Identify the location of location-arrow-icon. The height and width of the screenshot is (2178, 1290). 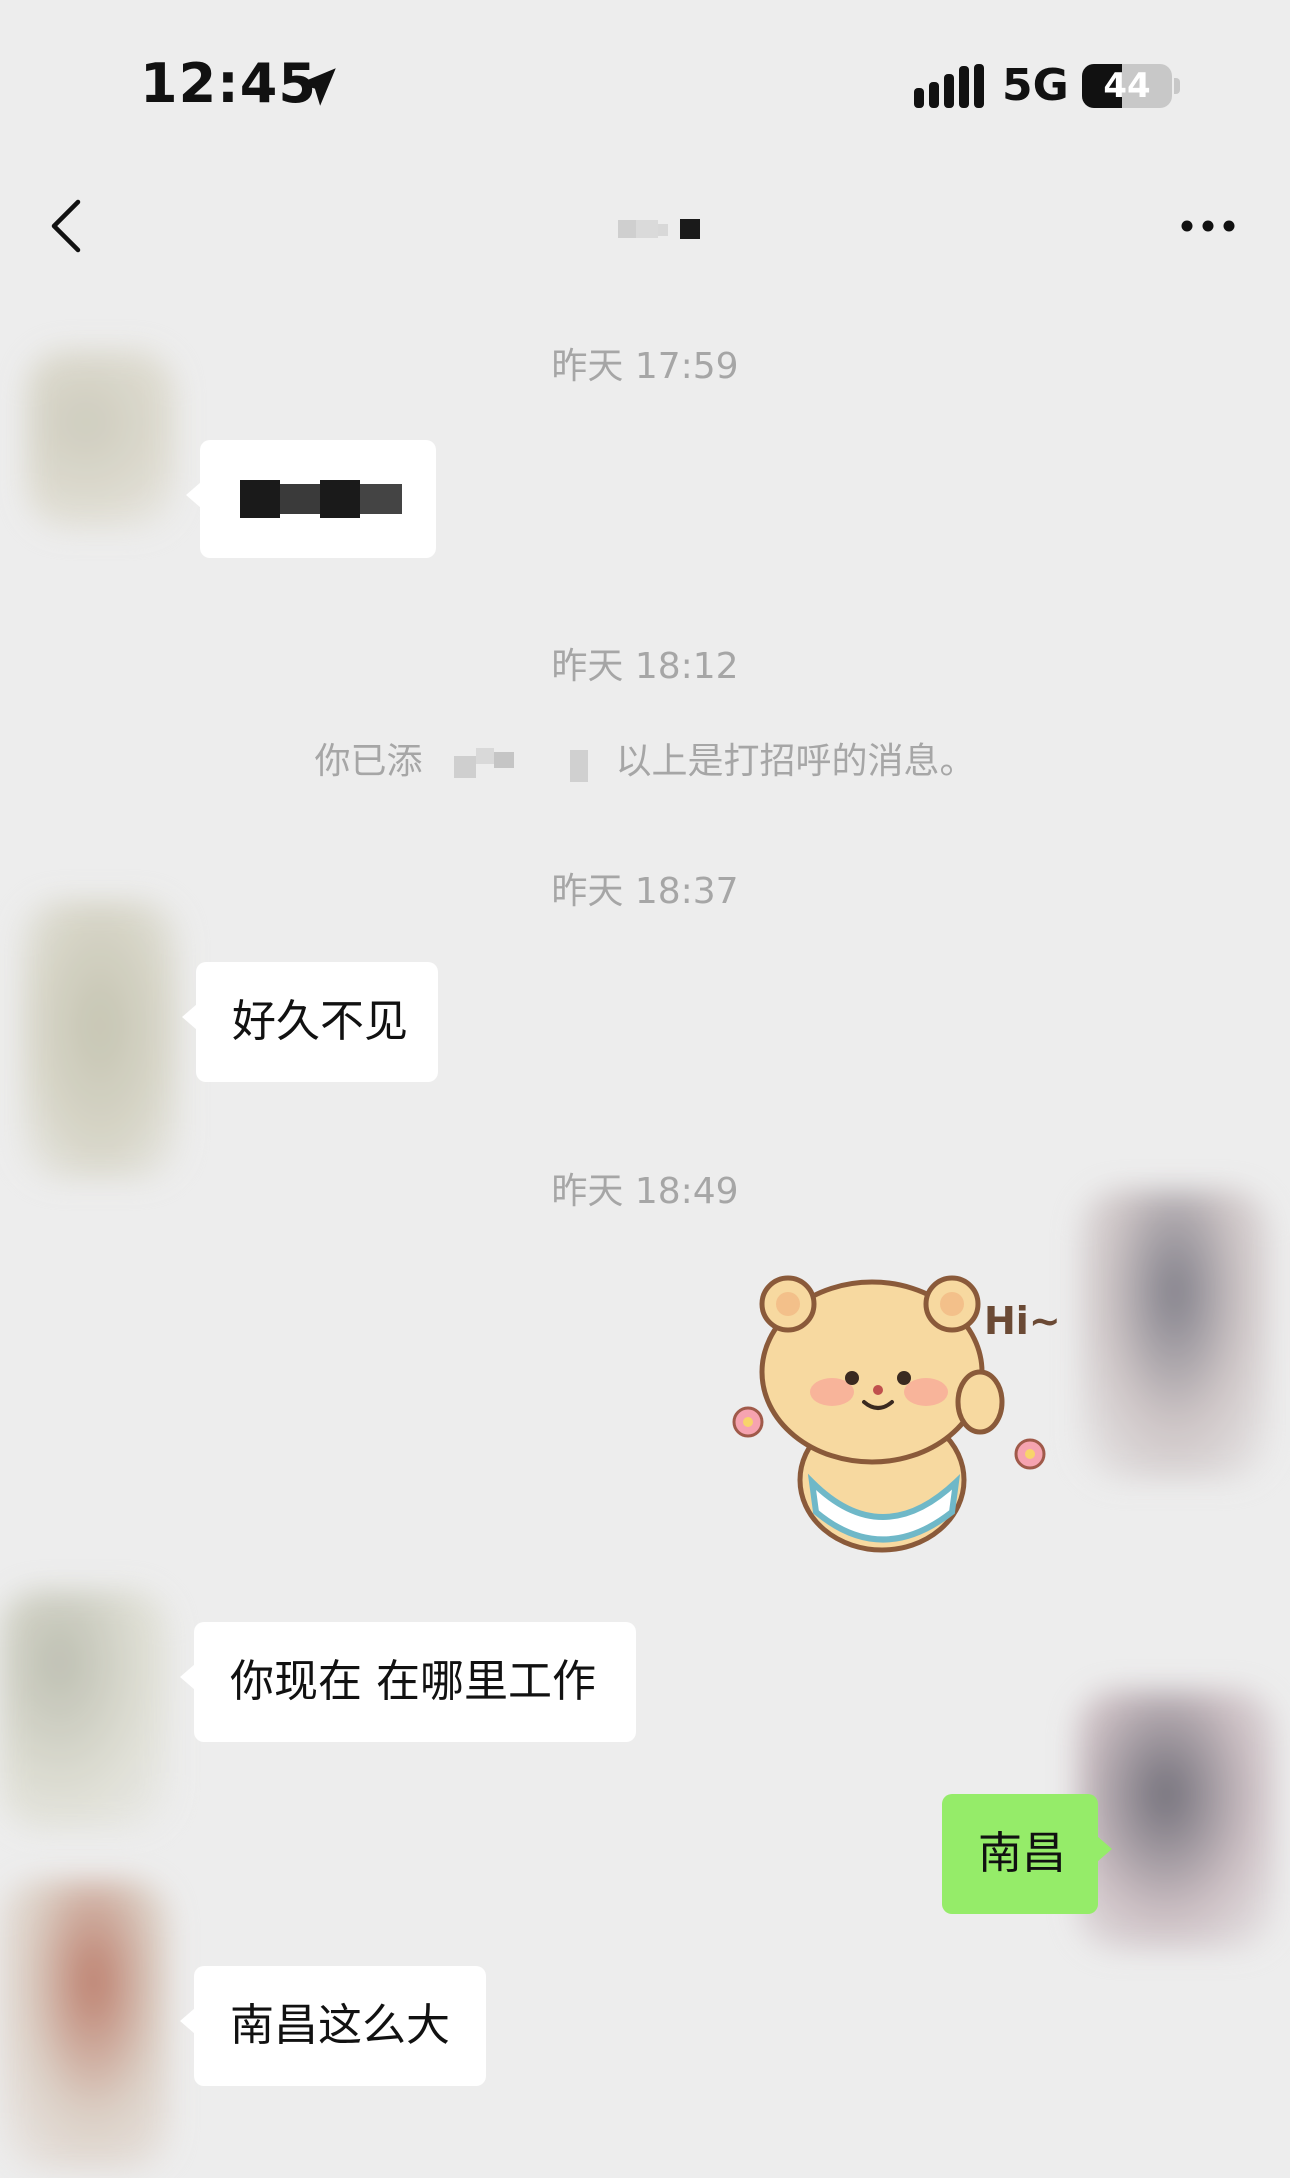
(317, 87).